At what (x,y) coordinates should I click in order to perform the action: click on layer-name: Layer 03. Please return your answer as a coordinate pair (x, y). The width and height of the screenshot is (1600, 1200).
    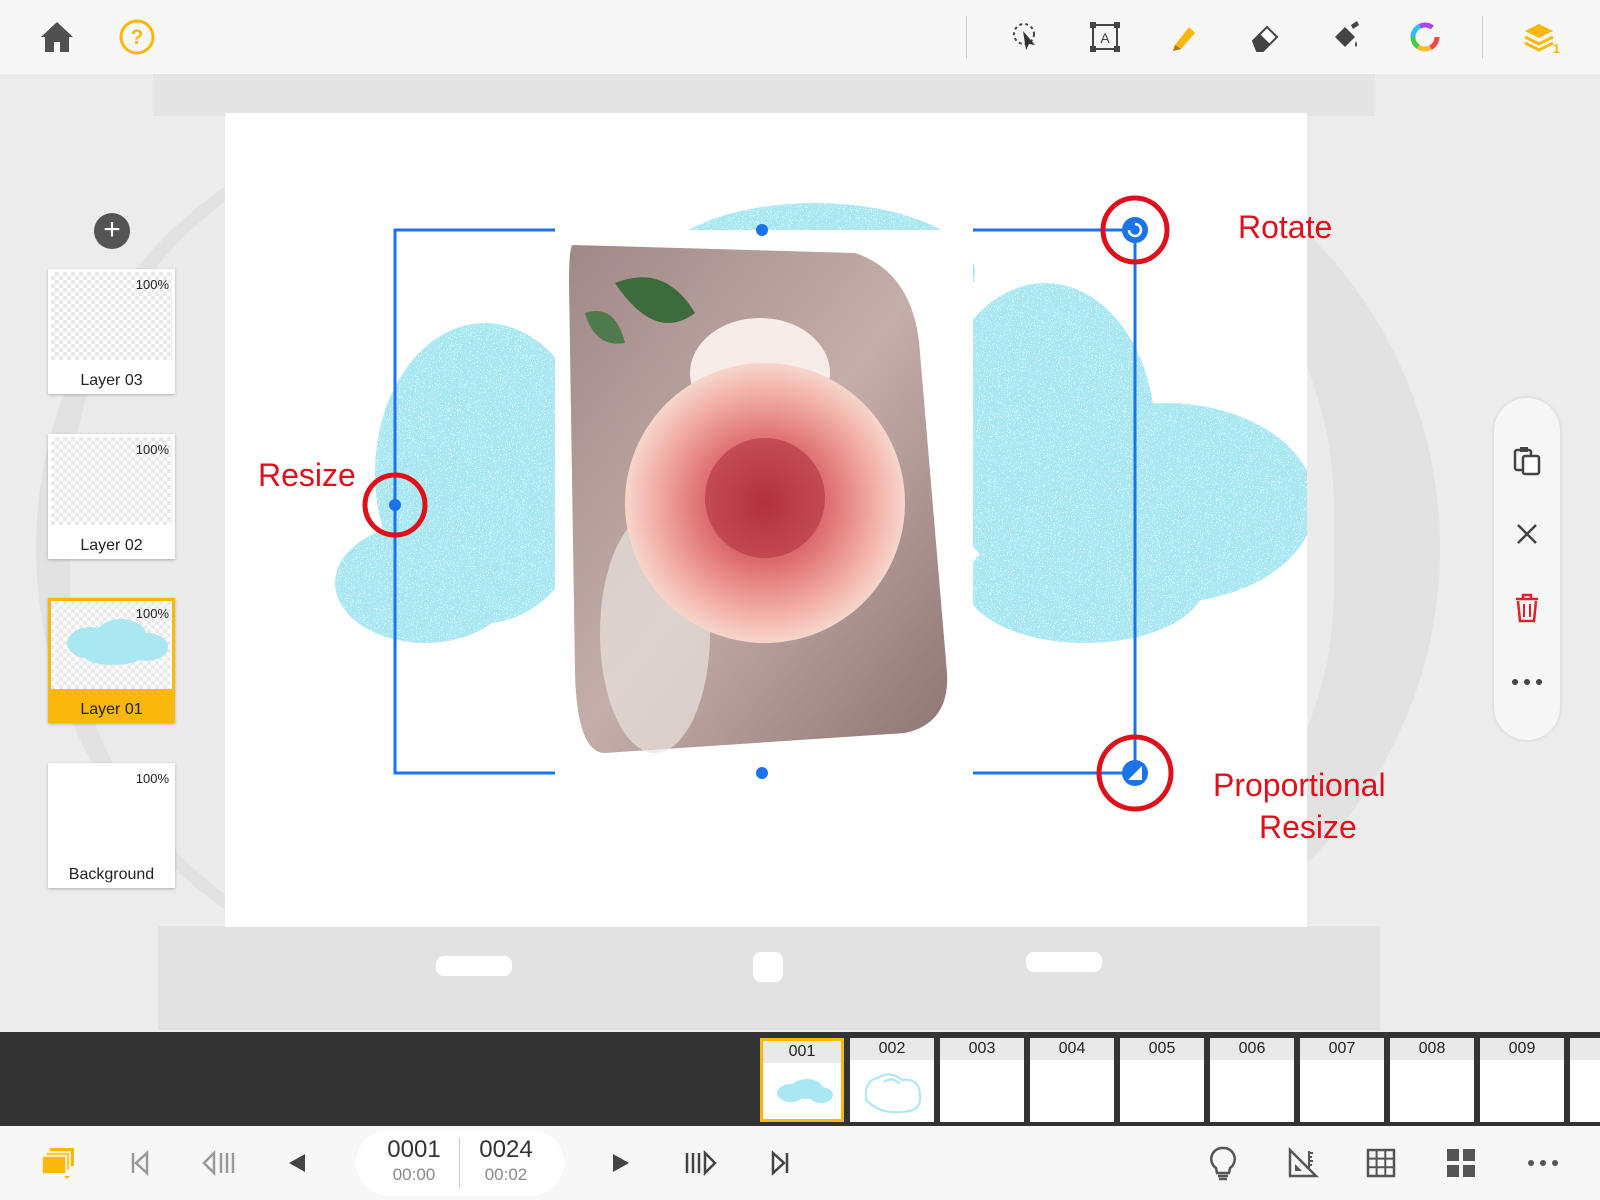
    Looking at the image, I should click on (111, 380).